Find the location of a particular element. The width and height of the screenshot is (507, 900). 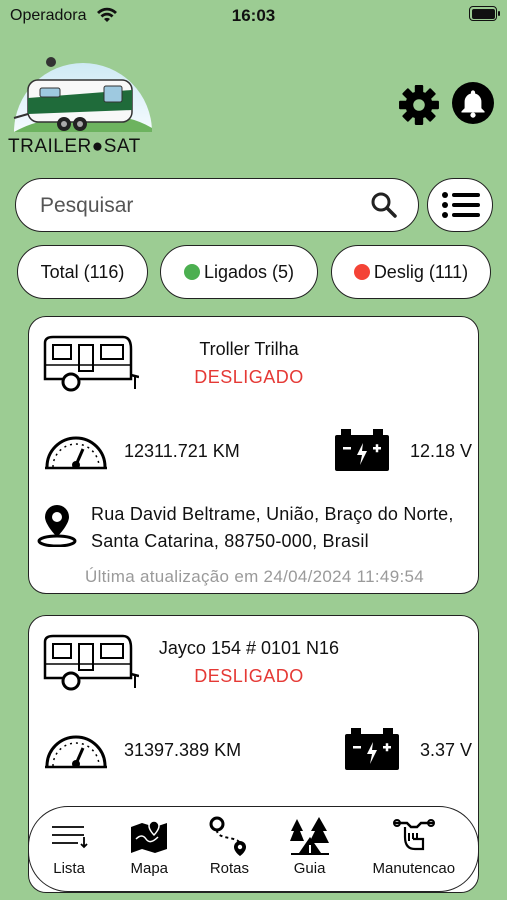

tab-list: Lista is located at coordinates (69, 849).